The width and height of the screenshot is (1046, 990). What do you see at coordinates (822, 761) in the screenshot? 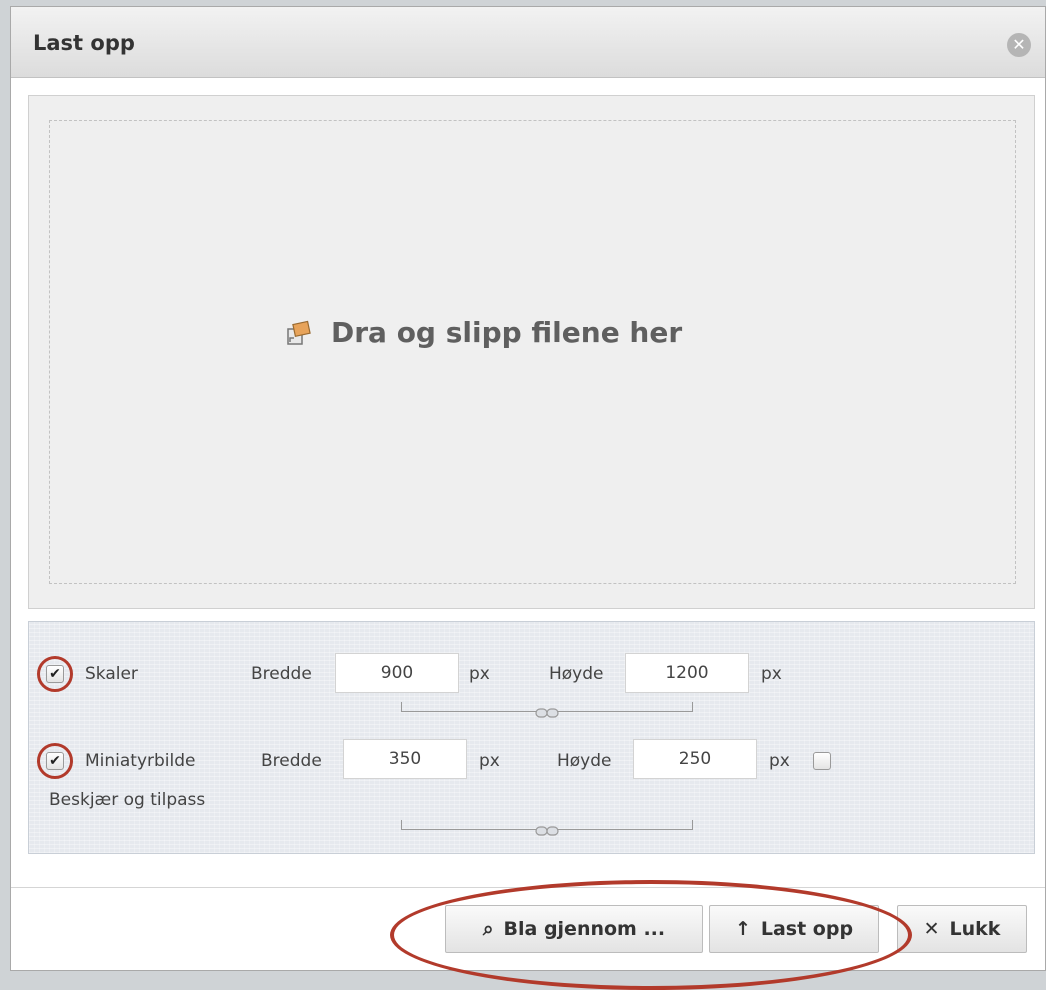
I see `crop-checkbox` at bounding box center [822, 761].